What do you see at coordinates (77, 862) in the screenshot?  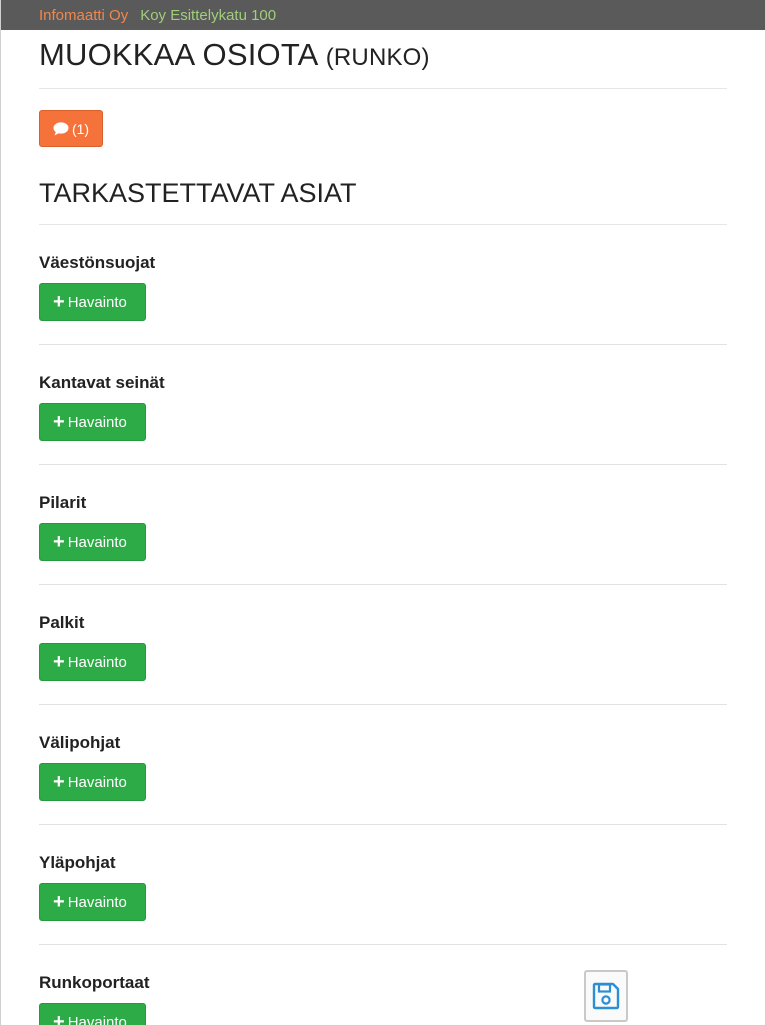 I see `inspection-item-label: Yläpohjat` at bounding box center [77, 862].